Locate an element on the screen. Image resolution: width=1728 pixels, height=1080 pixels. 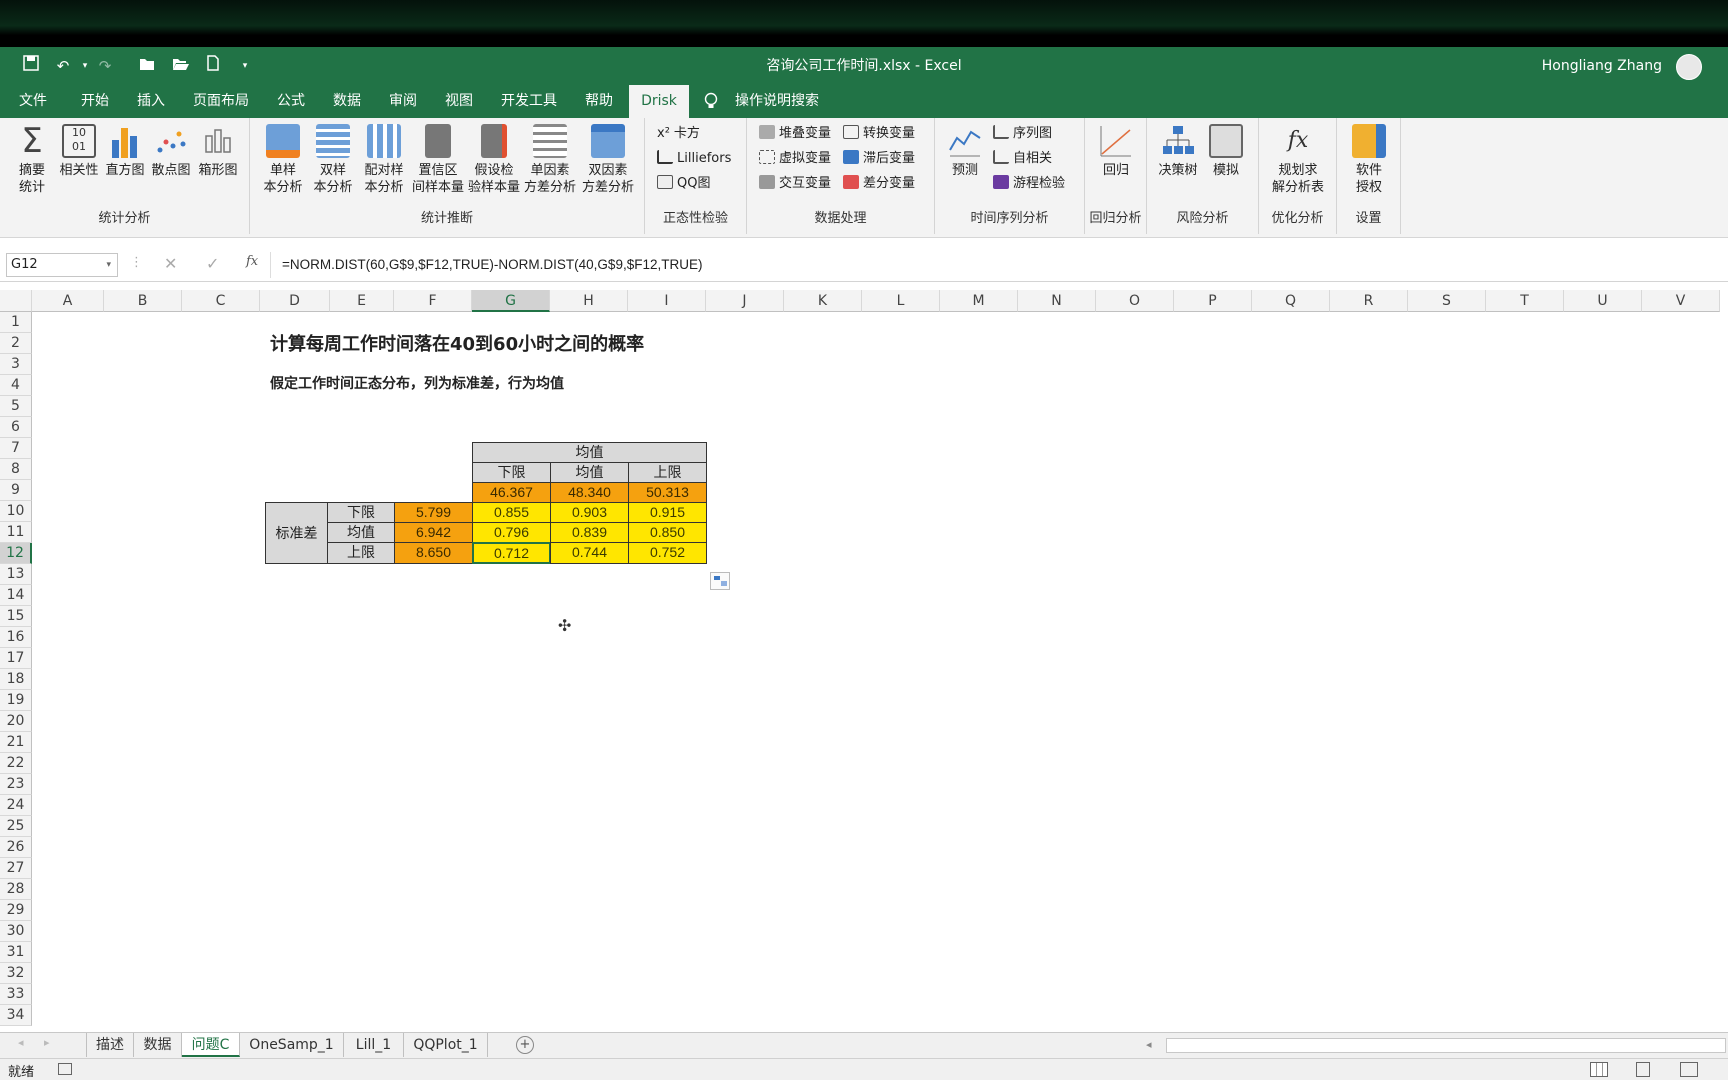
column-header: N is located at coordinates (1057, 301).